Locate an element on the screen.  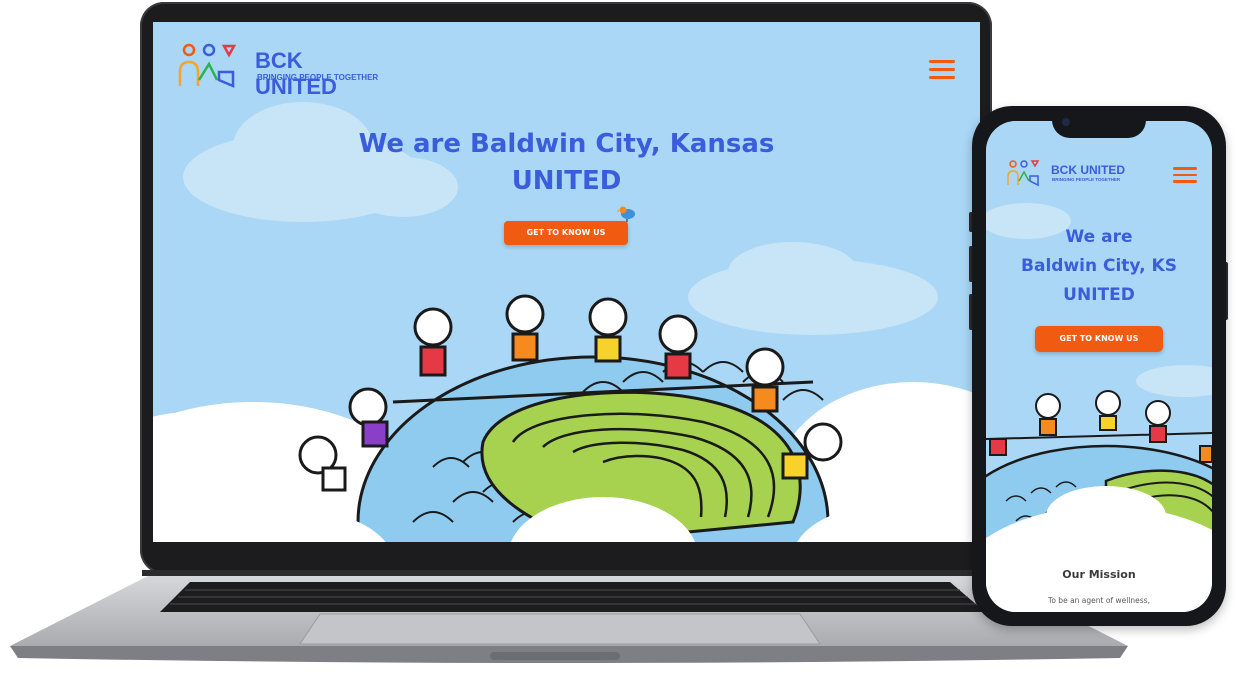
front-camera is located at coordinates (1066, 122).